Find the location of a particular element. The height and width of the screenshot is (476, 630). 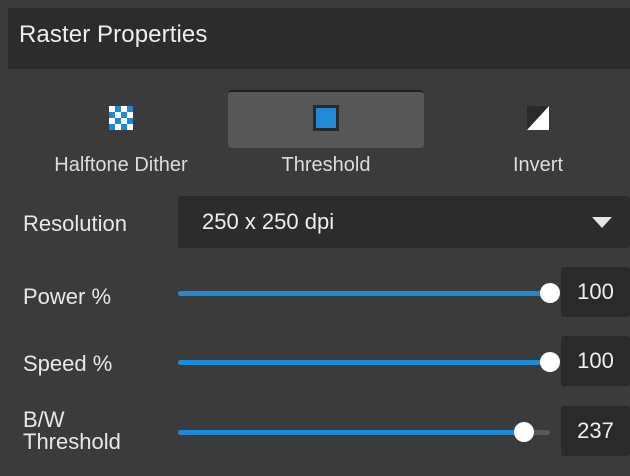

threshold-icon is located at coordinates (326, 118).